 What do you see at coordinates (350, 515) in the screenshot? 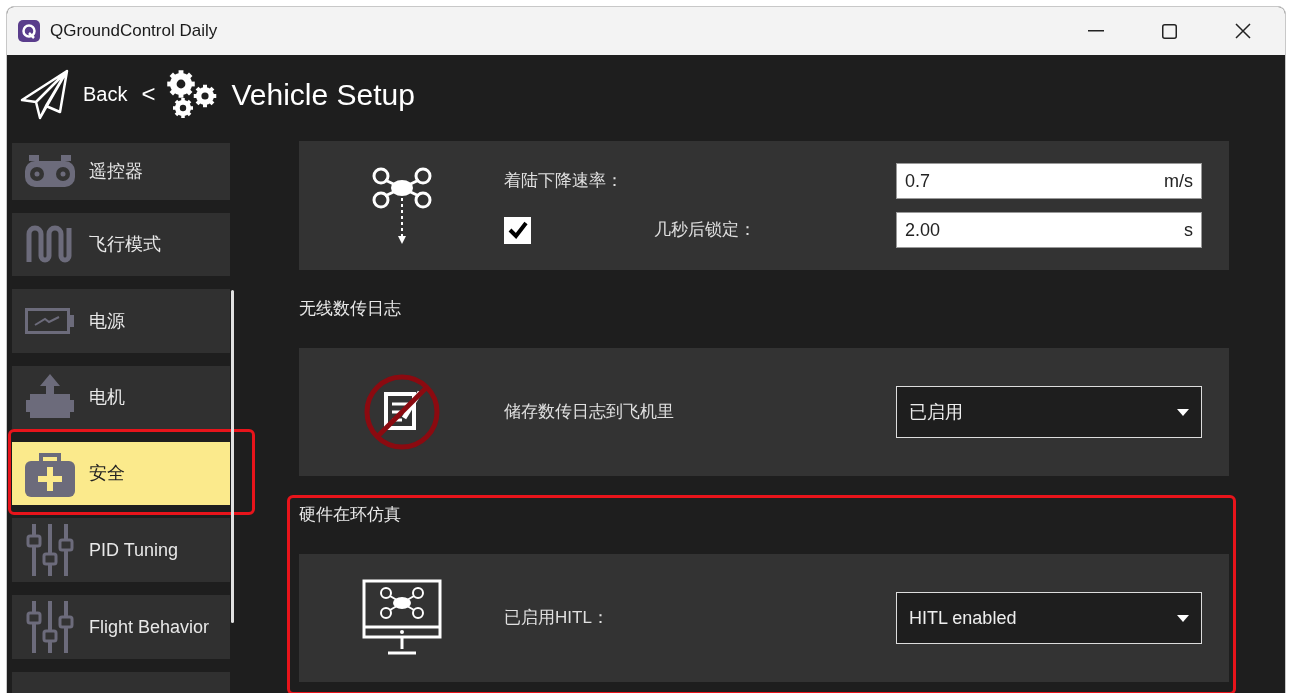
I see `section-title: 硬件在环仿真` at bounding box center [350, 515].